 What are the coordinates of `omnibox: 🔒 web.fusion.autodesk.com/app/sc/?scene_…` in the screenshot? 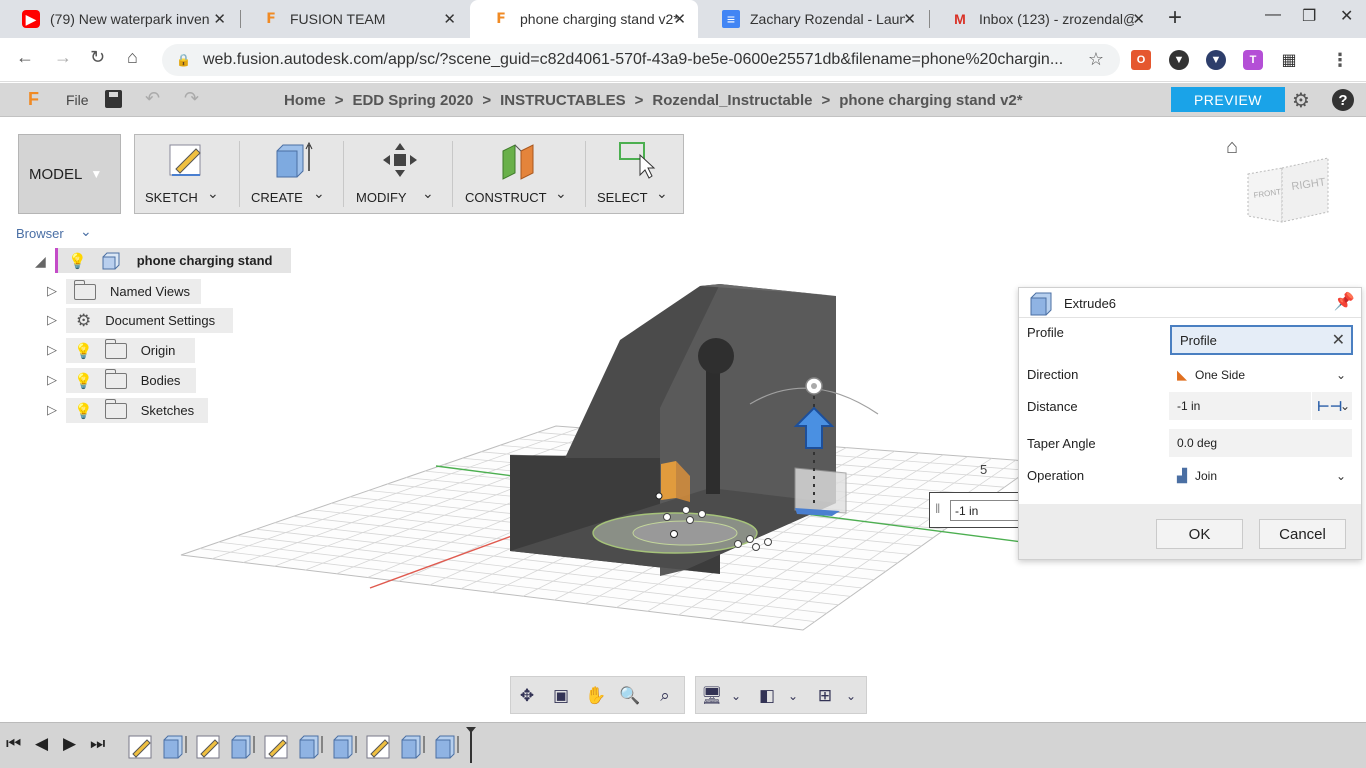 It's located at (641, 60).